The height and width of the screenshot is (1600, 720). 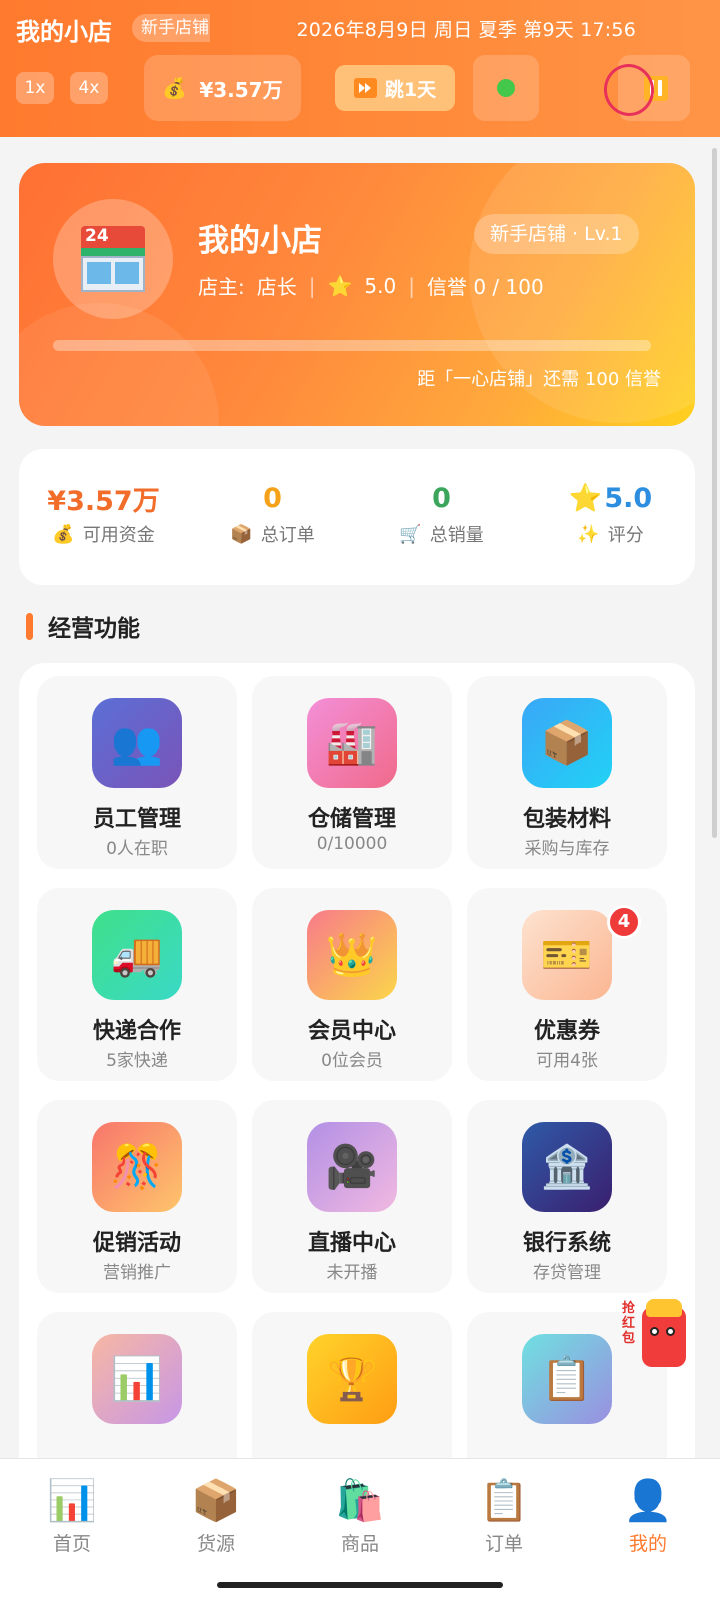 I want to click on skip-day-label: 跳1天, so click(x=410, y=89).